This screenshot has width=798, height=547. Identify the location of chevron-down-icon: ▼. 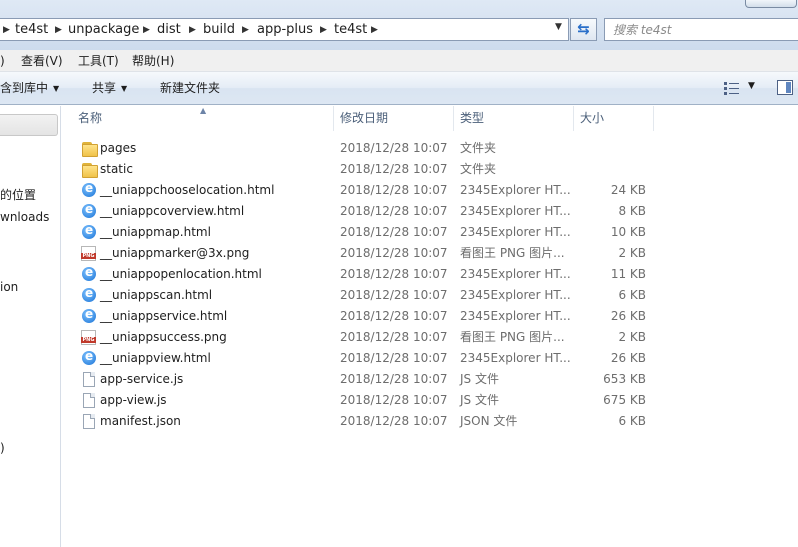
(124, 88).